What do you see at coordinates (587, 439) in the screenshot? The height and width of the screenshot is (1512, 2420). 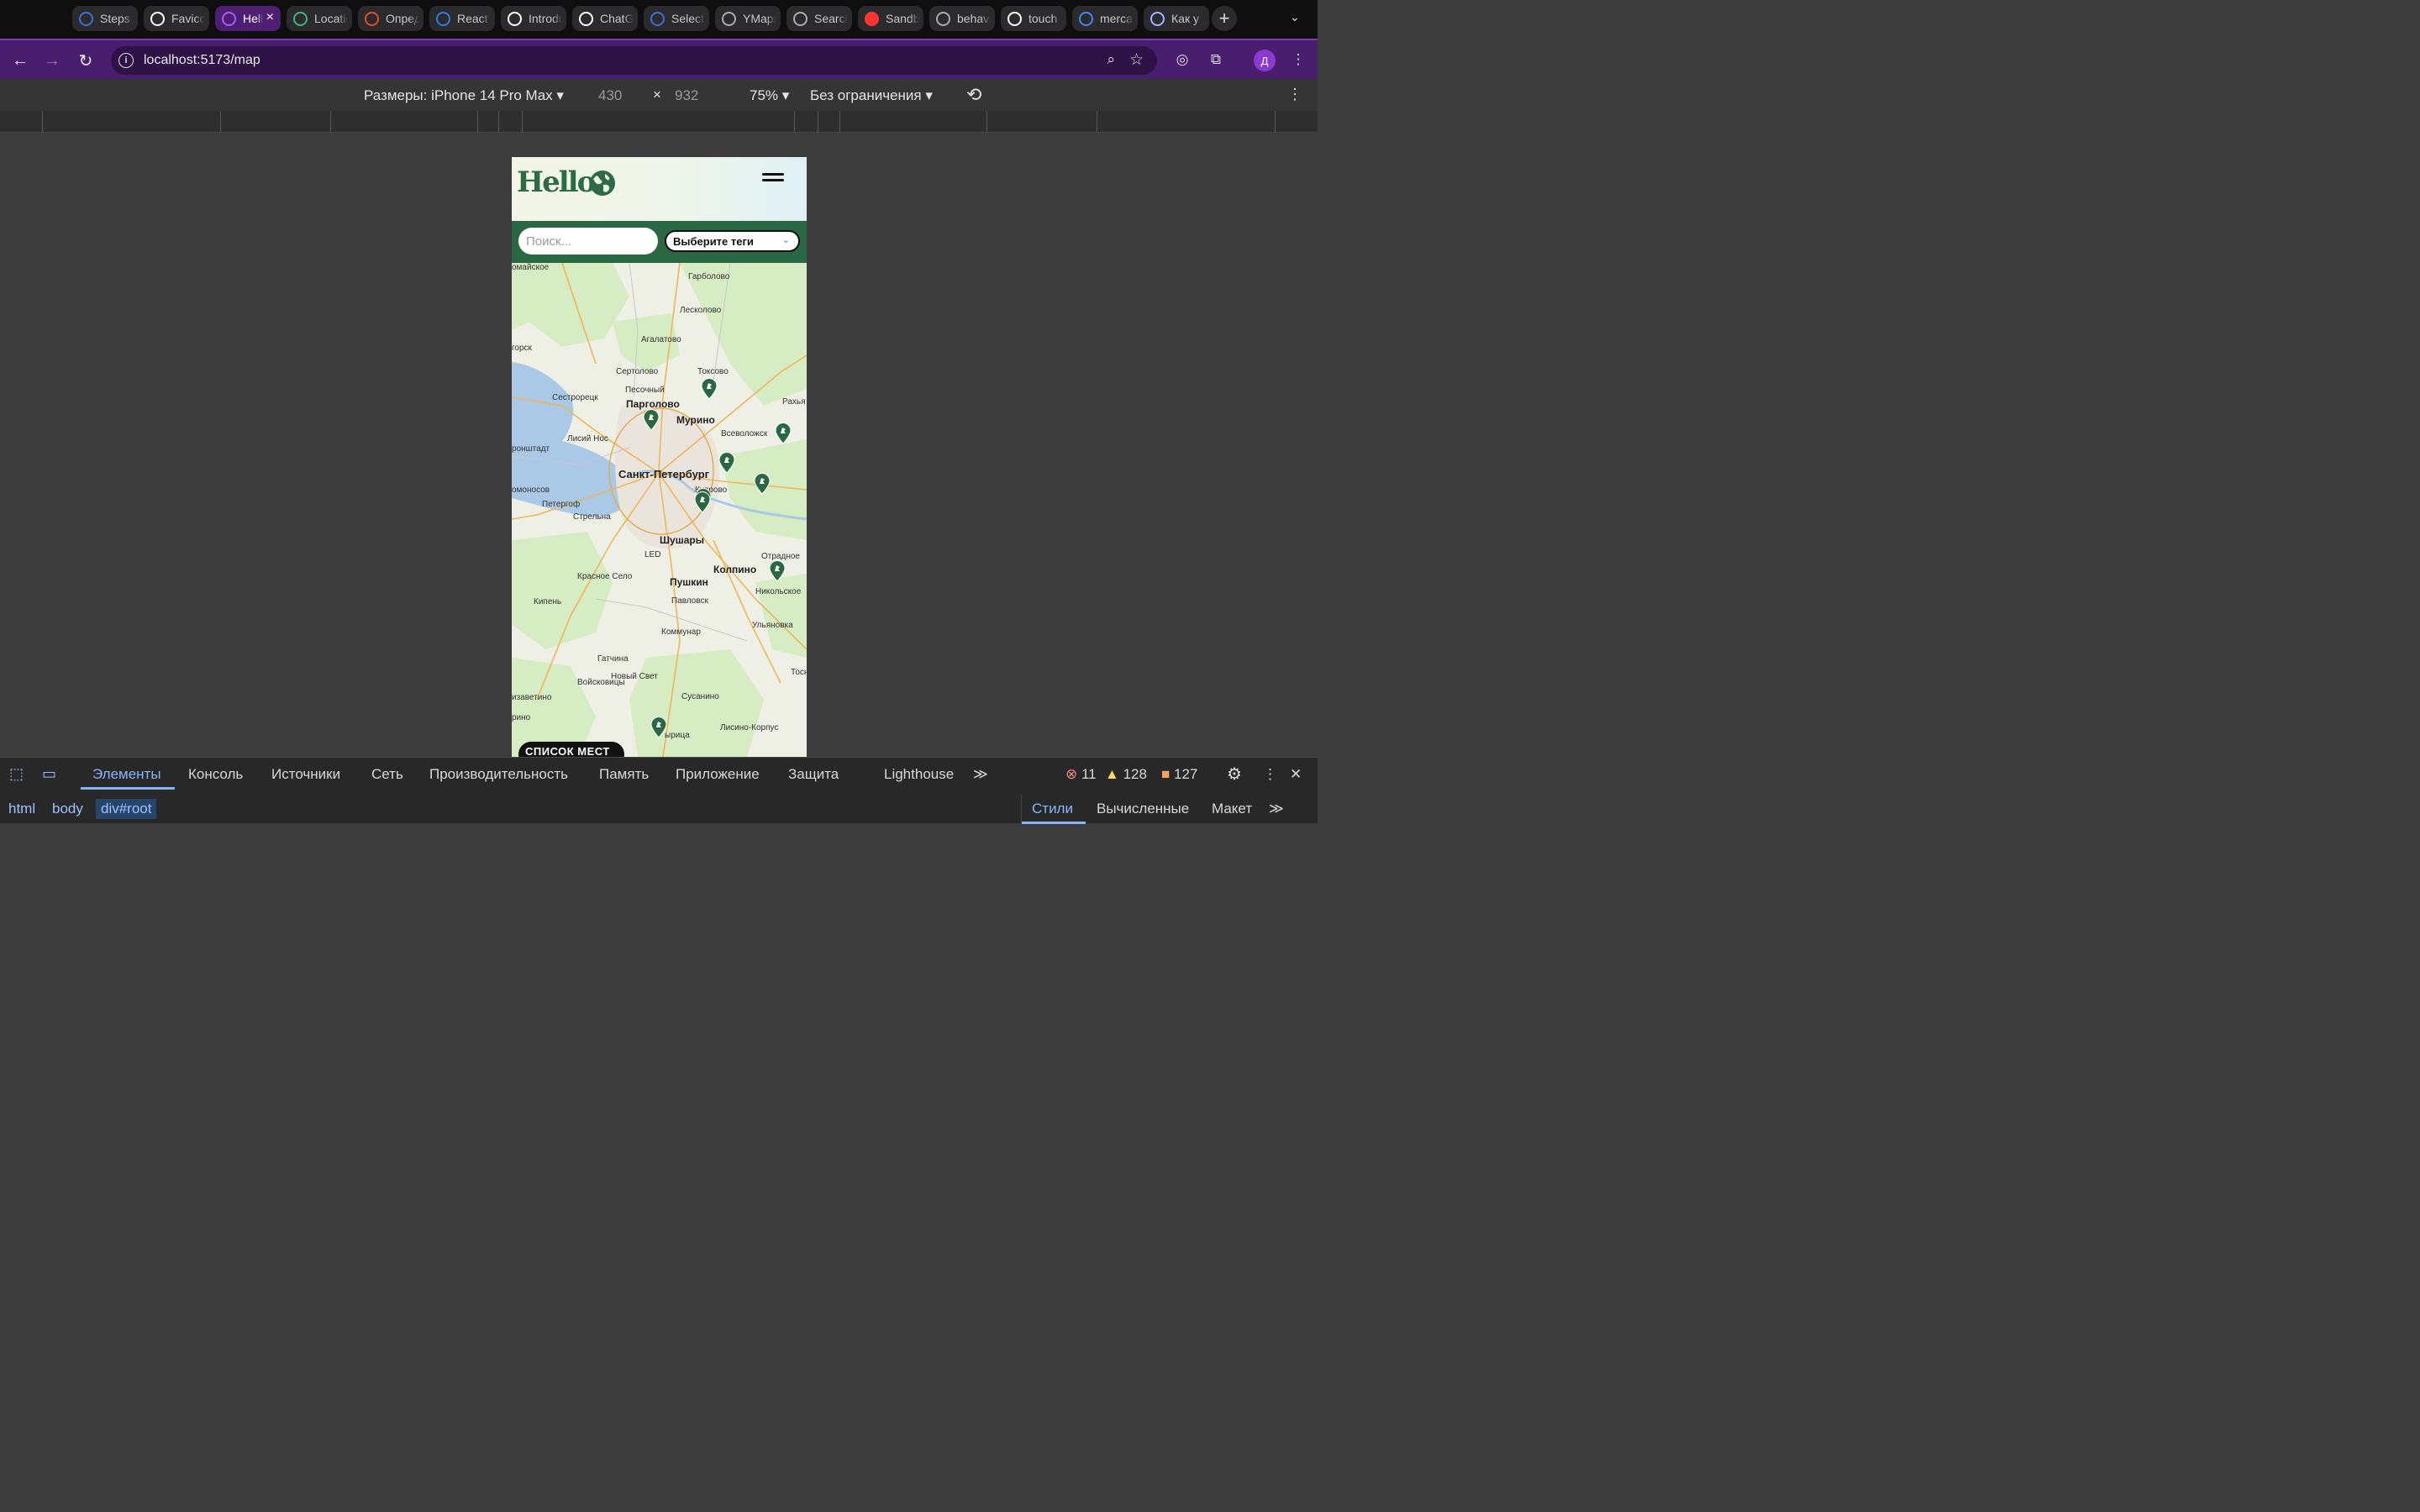 I see `map-place-label: Лисий Нос` at bounding box center [587, 439].